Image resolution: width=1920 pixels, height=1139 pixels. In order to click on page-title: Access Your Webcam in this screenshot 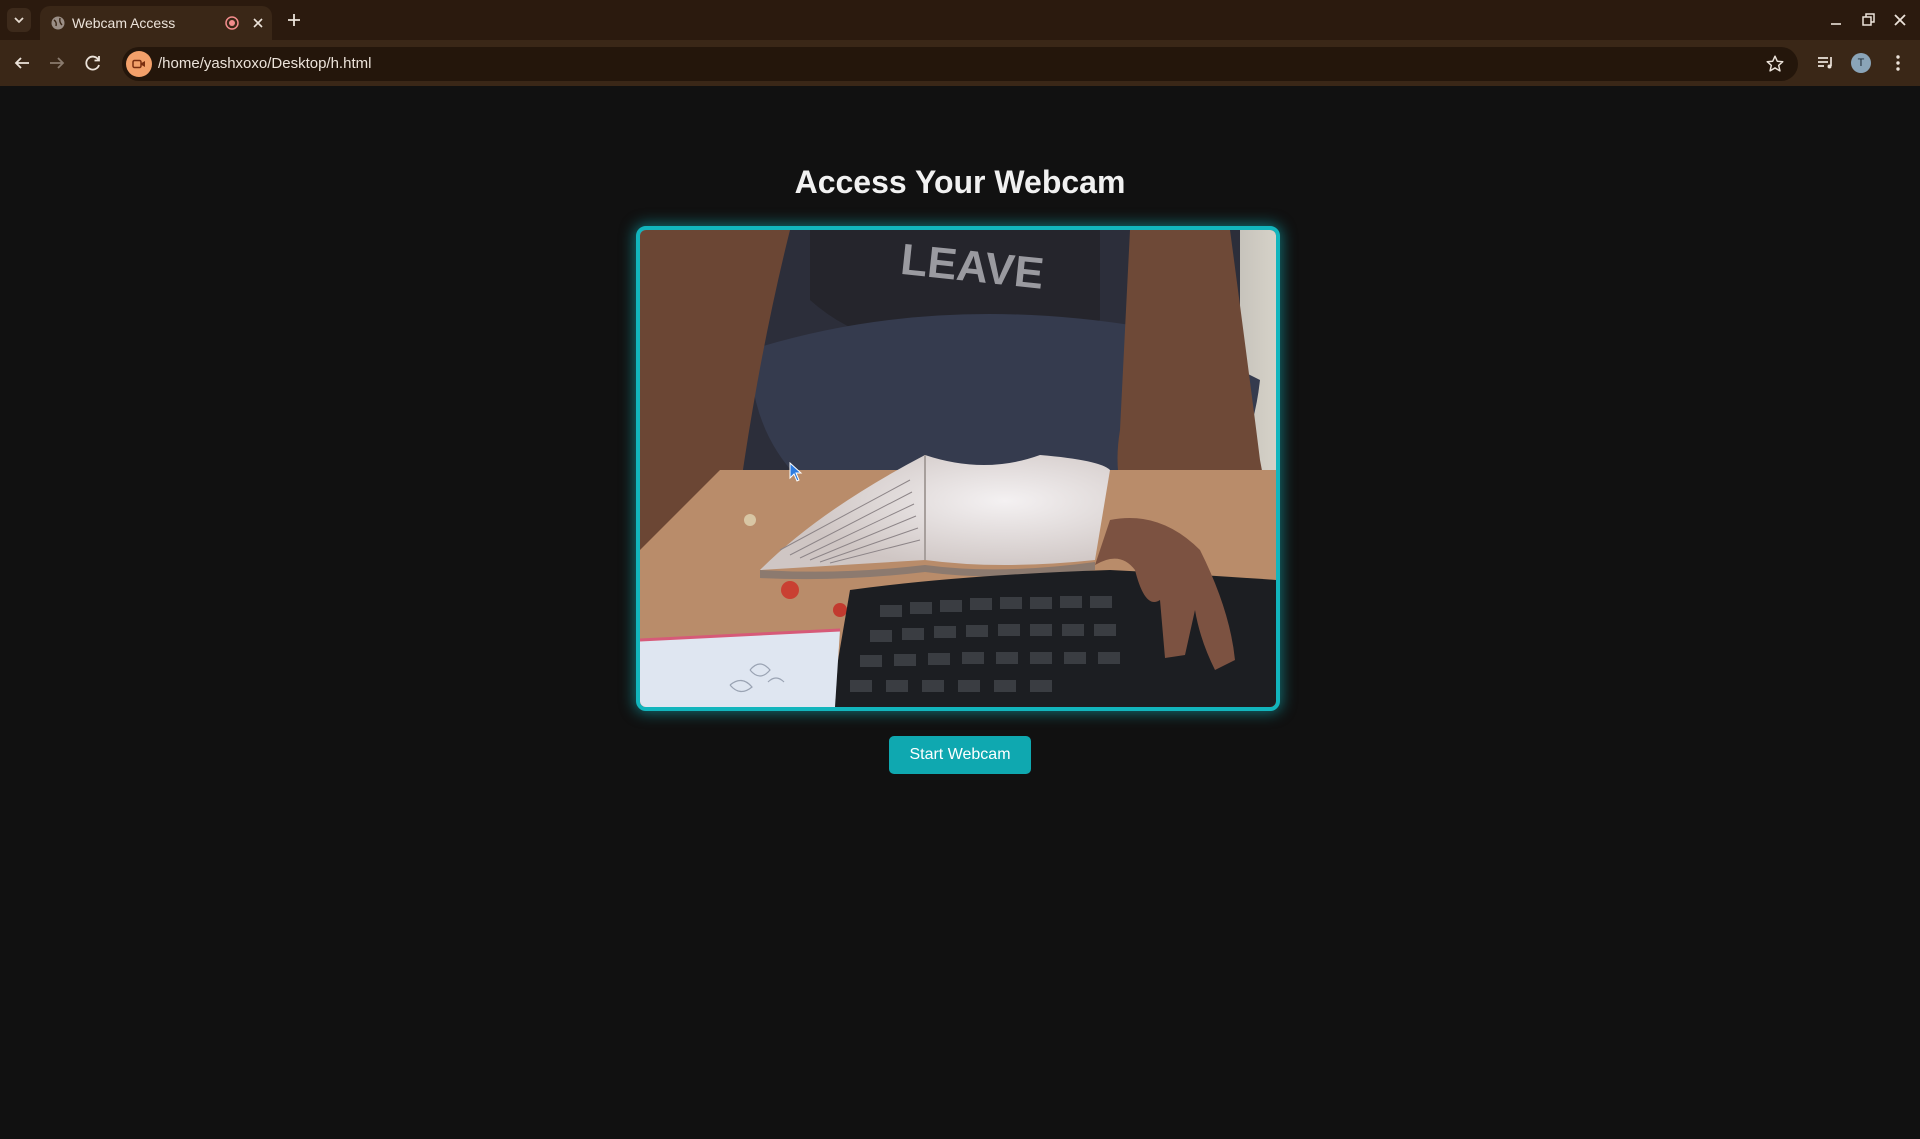, I will do `click(960, 182)`.